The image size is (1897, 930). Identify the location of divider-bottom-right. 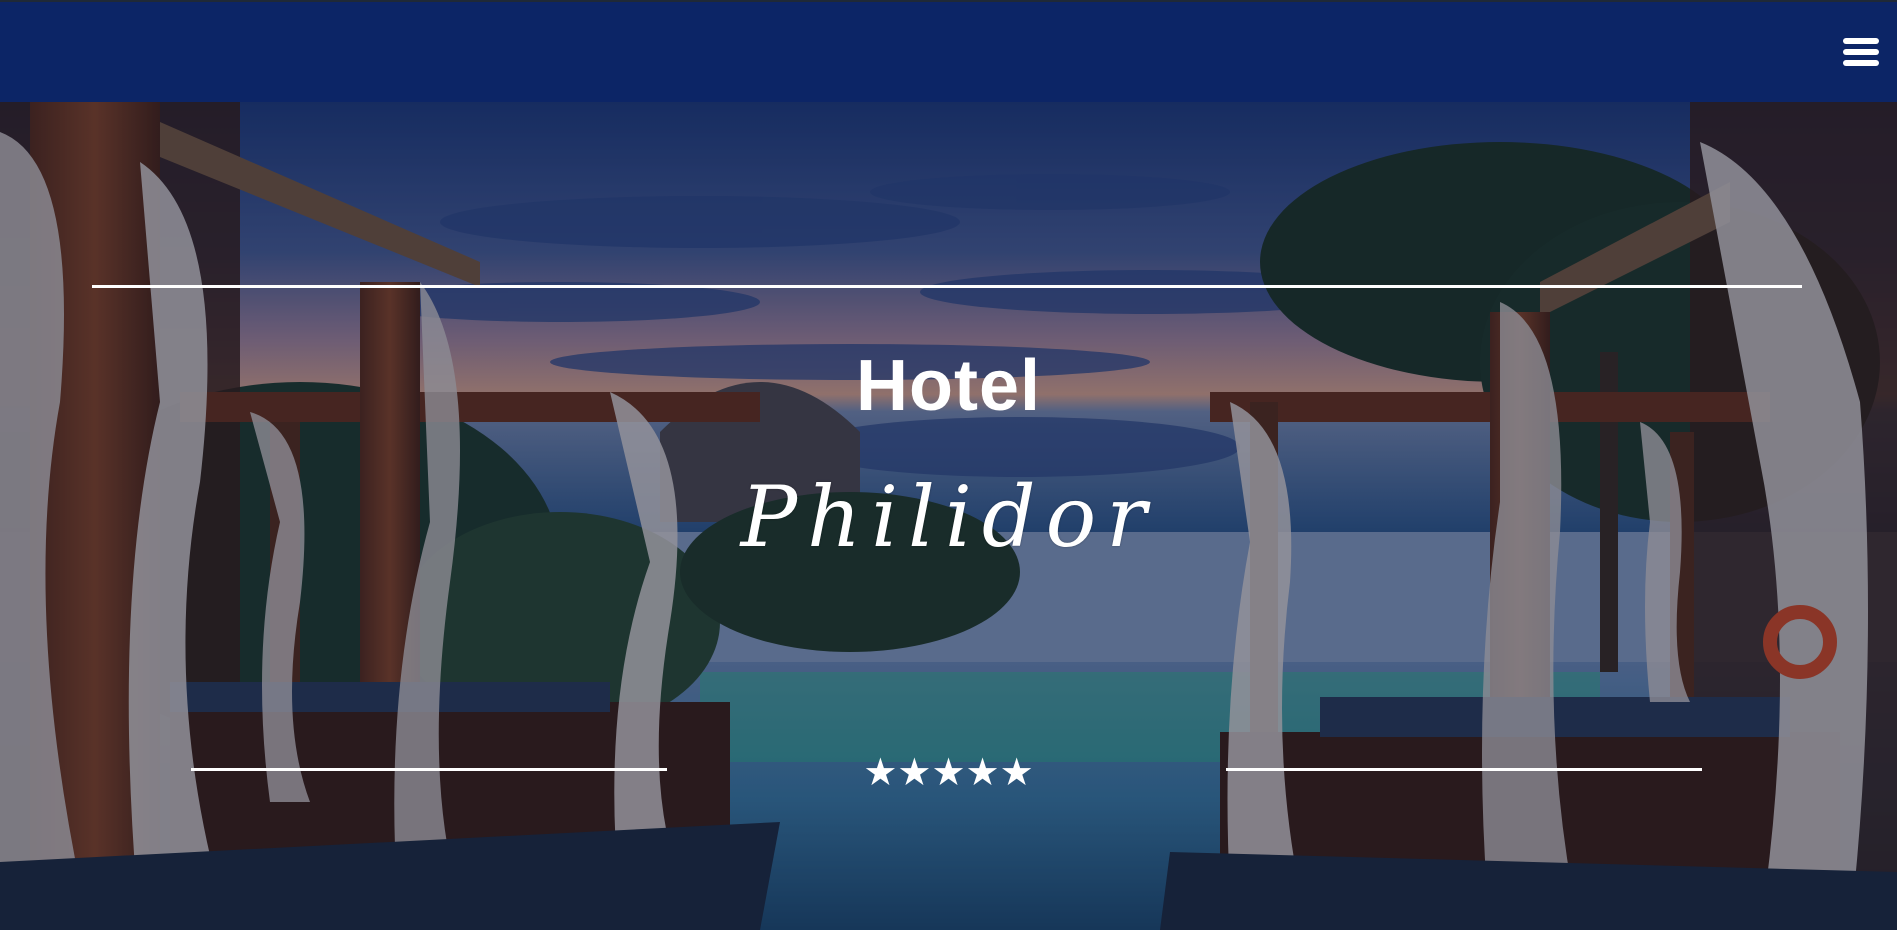
(1464, 769).